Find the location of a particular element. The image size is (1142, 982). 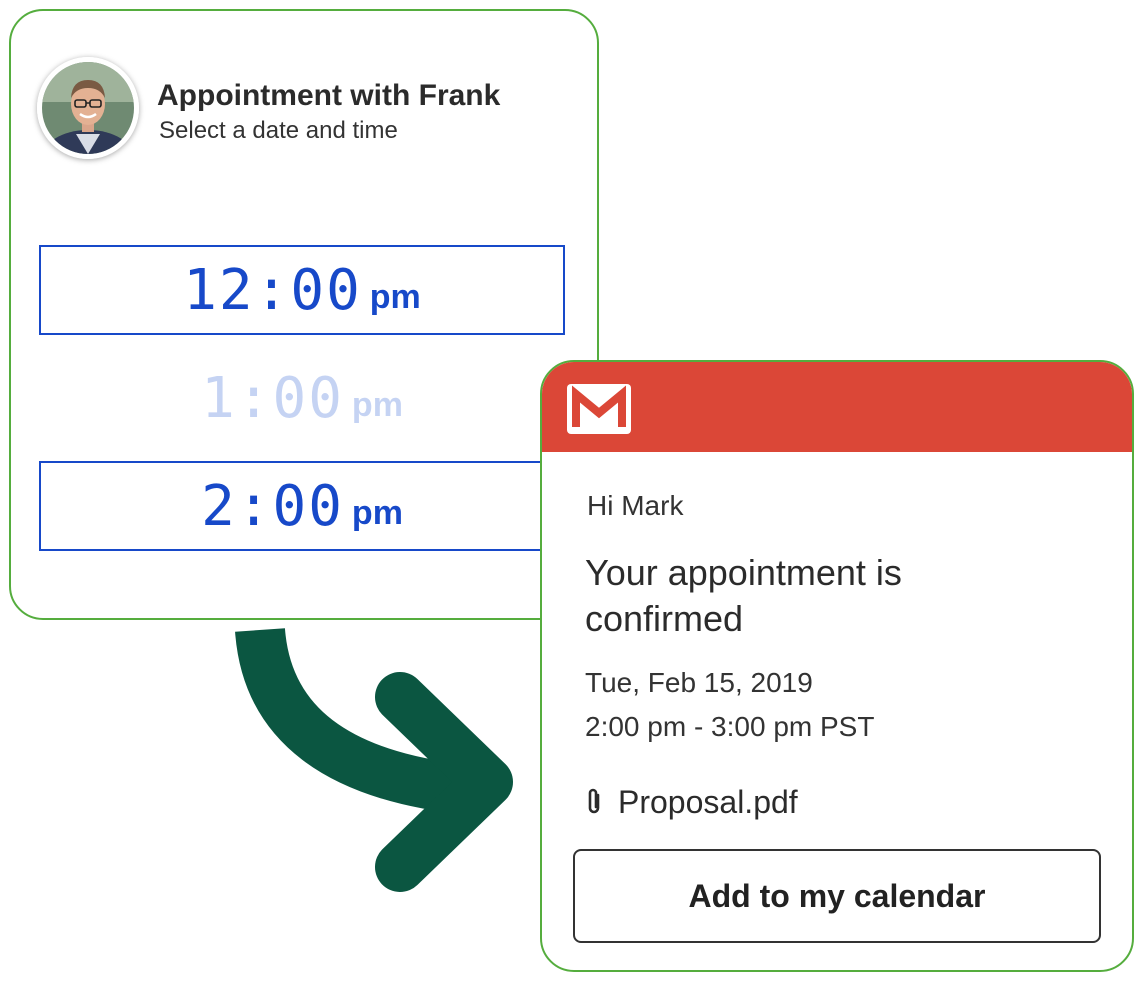

appointment-date: Tue, Feb 15, 2019 is located at coordinates (699, 682).